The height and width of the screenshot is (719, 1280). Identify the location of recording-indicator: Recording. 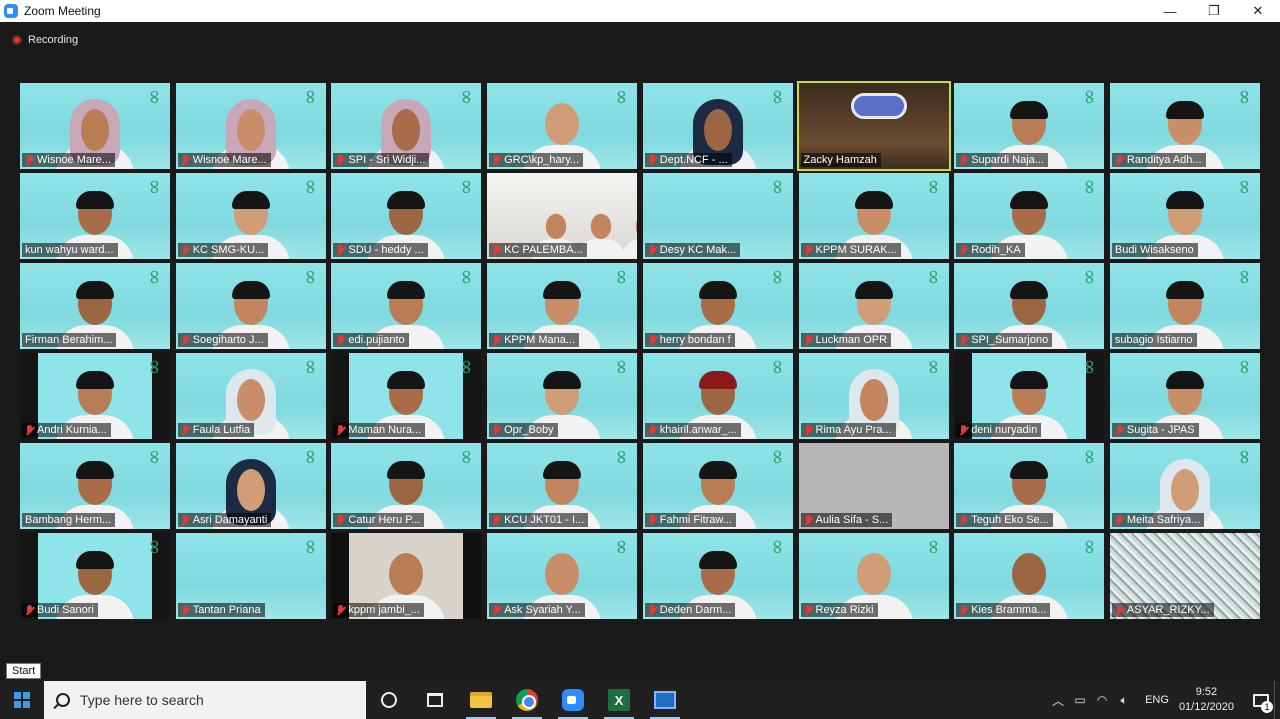
(45, 40).